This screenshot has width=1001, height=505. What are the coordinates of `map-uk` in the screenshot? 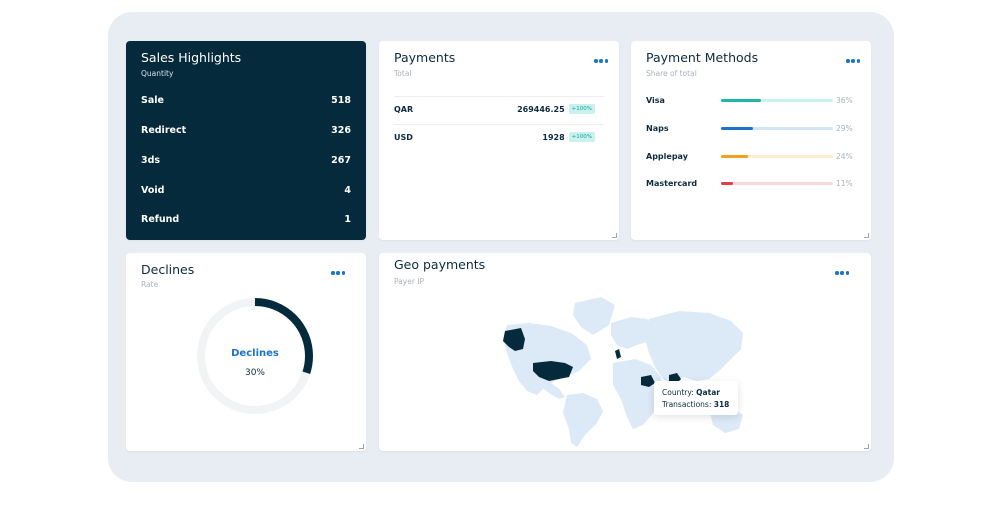 It's located at (618, 354).